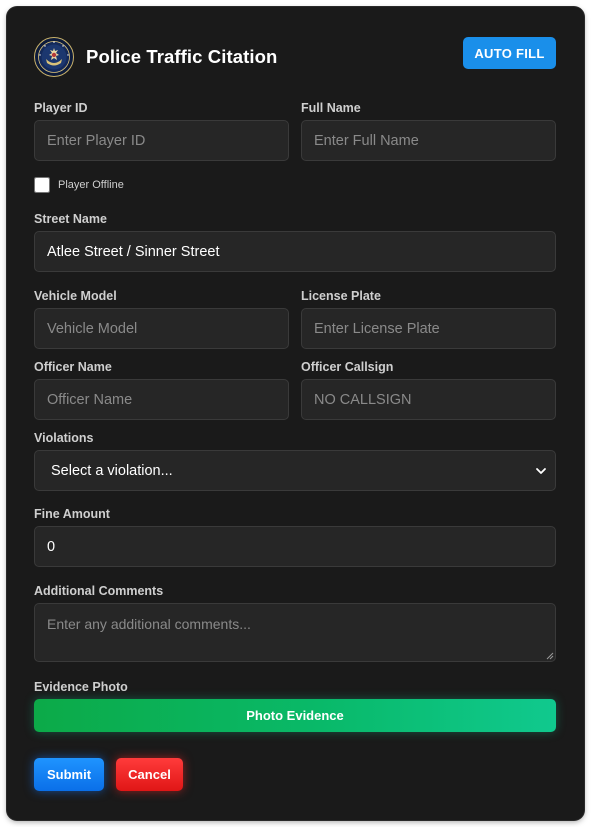  What do you see at coordinates (99, 591) in the screenshot?
I see `additional-comments-label: Additional Comments` at bounding box center [99, 591].